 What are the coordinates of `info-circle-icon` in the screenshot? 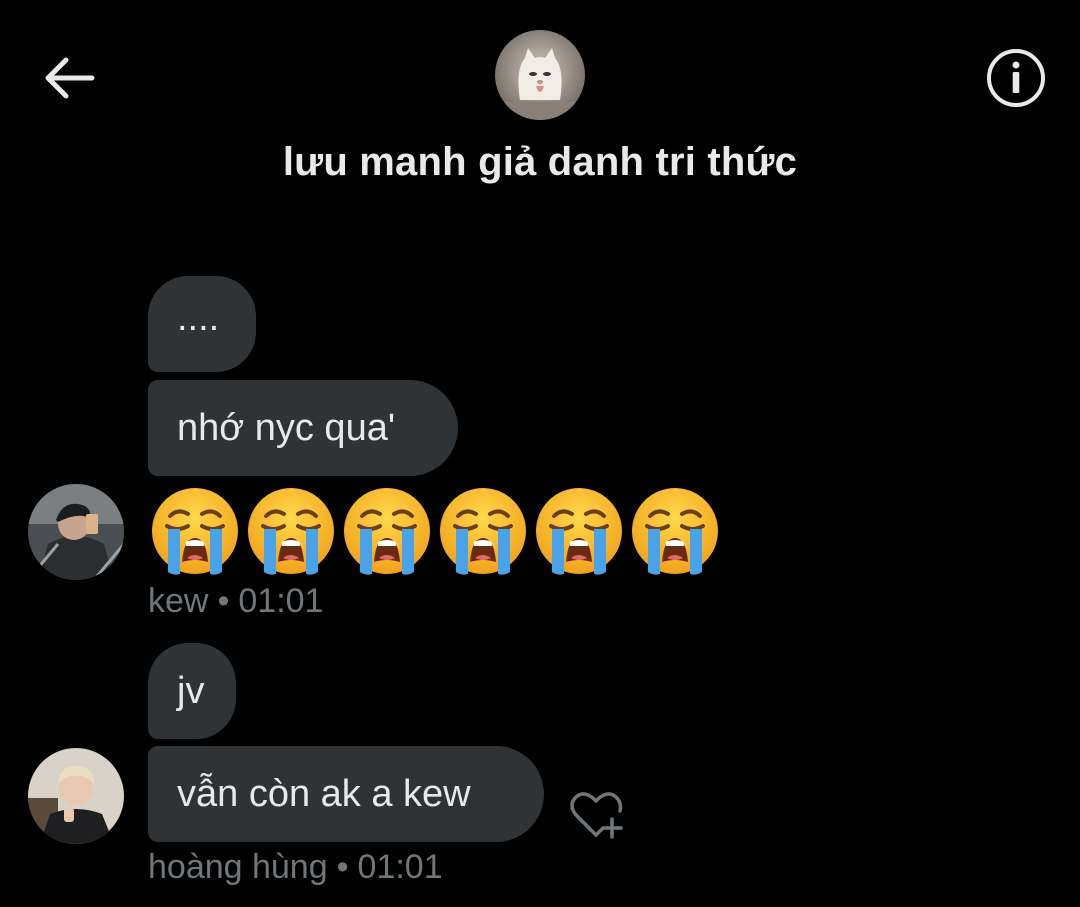 It's located at (1016, 78).